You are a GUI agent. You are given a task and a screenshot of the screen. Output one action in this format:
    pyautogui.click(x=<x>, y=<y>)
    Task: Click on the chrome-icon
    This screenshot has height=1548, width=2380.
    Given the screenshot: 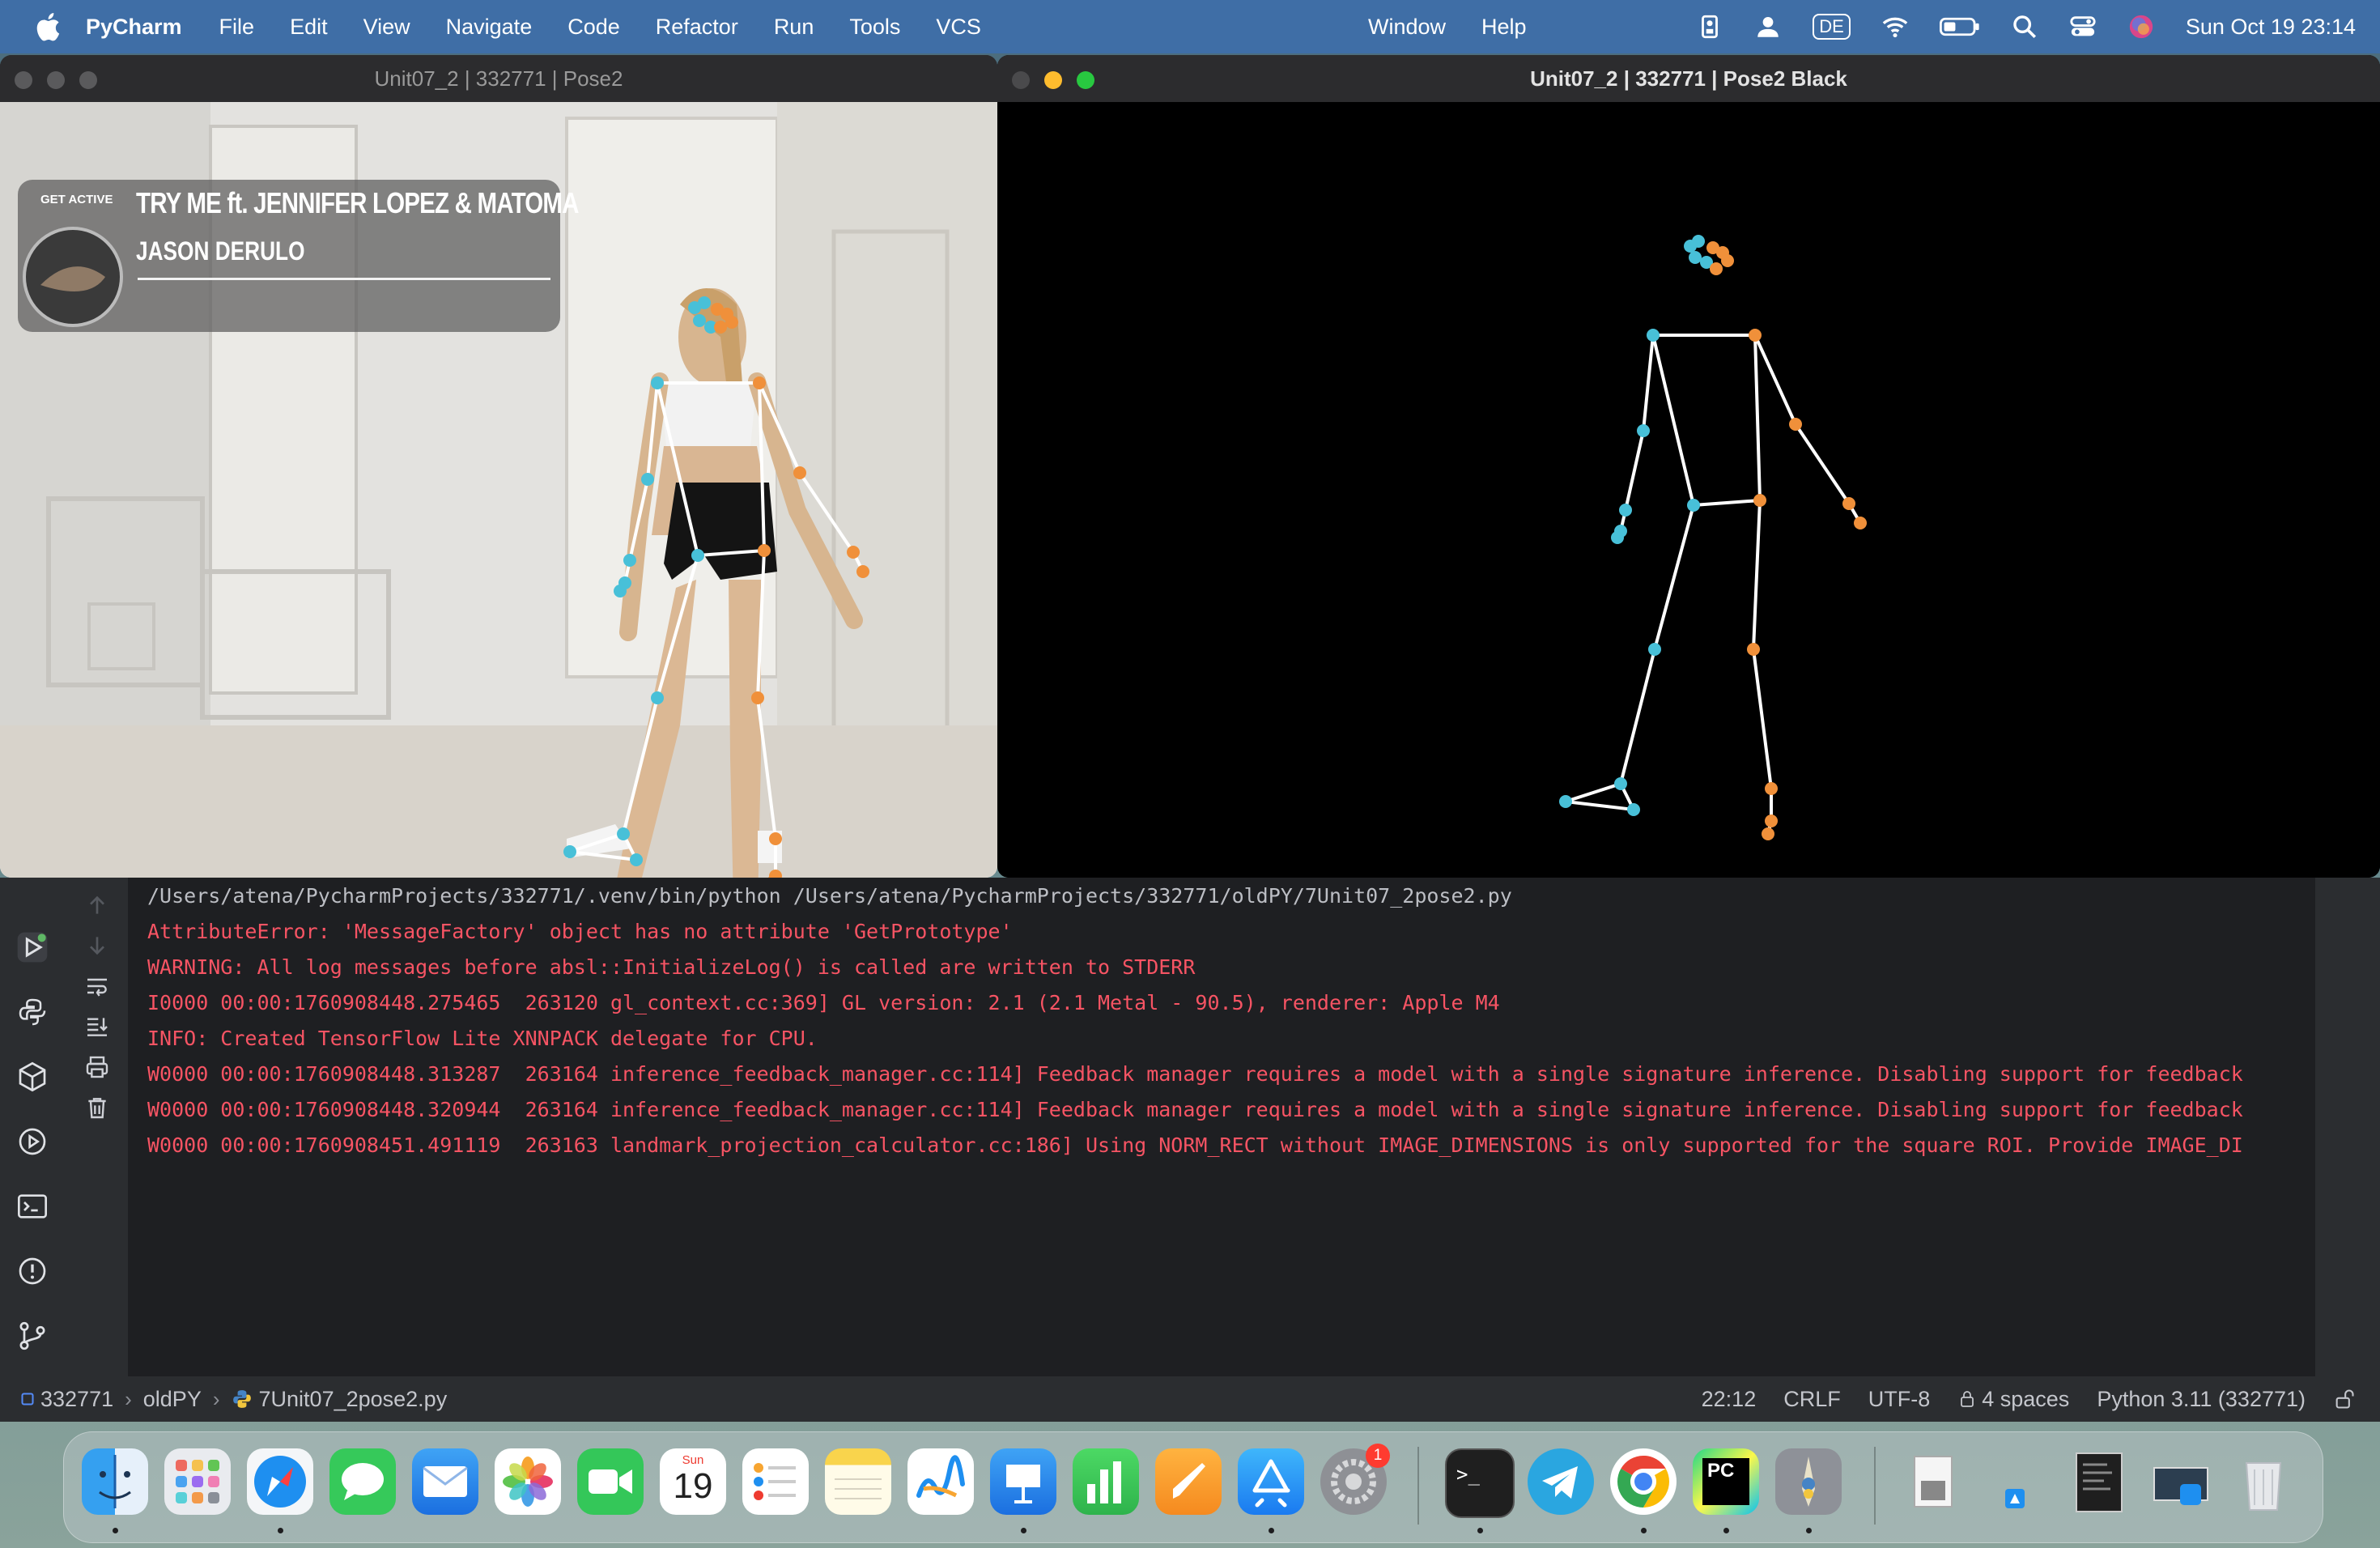 What is the action you would take?
    pyautogui.click(x=1643, y=1481)
    